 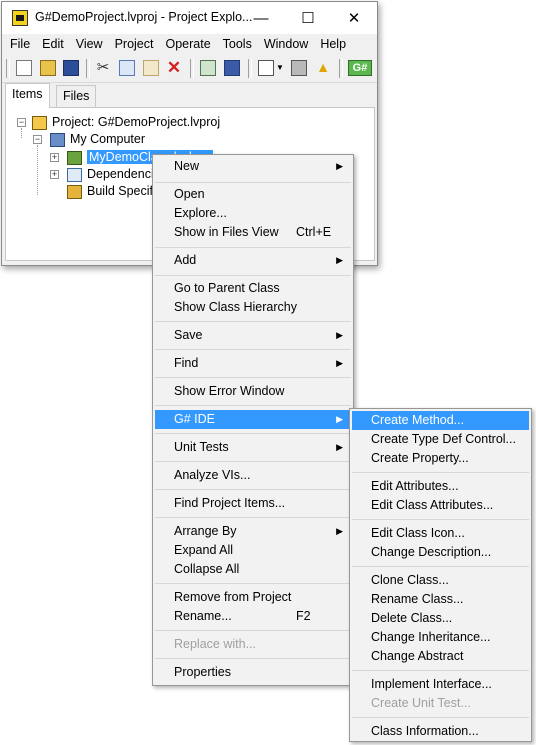 What do you see at coordinates (253, 288) in the screenshot?
I see `menu-item-go-to-parent-class: Go to Parent Class` at bounding box center [253, 288].